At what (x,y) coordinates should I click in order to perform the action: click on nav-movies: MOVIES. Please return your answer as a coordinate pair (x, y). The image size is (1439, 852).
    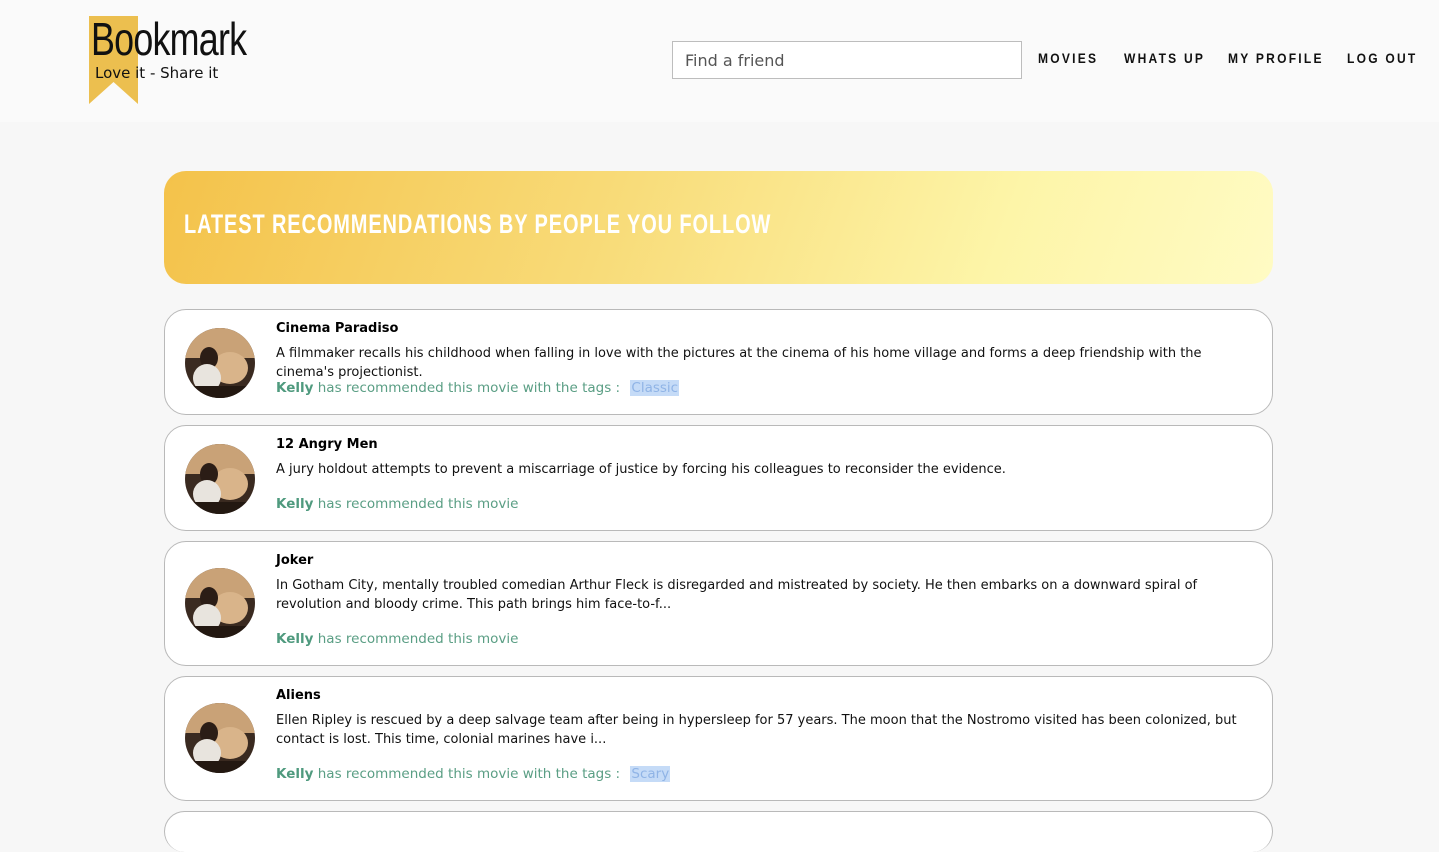
    Looking at the image, I should click on (1068, 58).